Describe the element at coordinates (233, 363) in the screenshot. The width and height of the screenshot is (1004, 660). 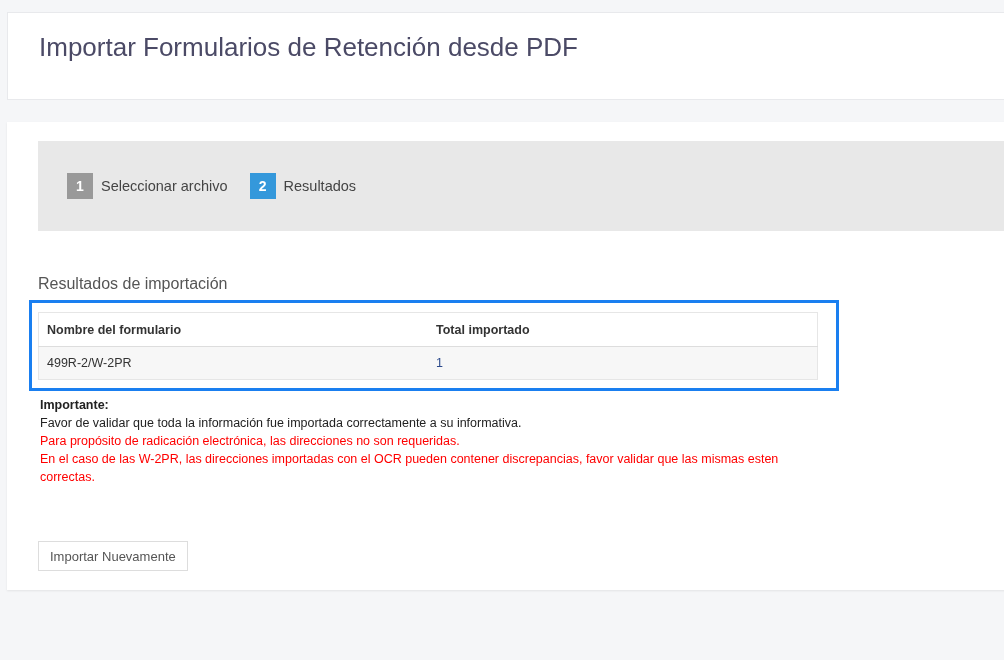
I see `table-cell: 499R-2/W-2PR` at that location.